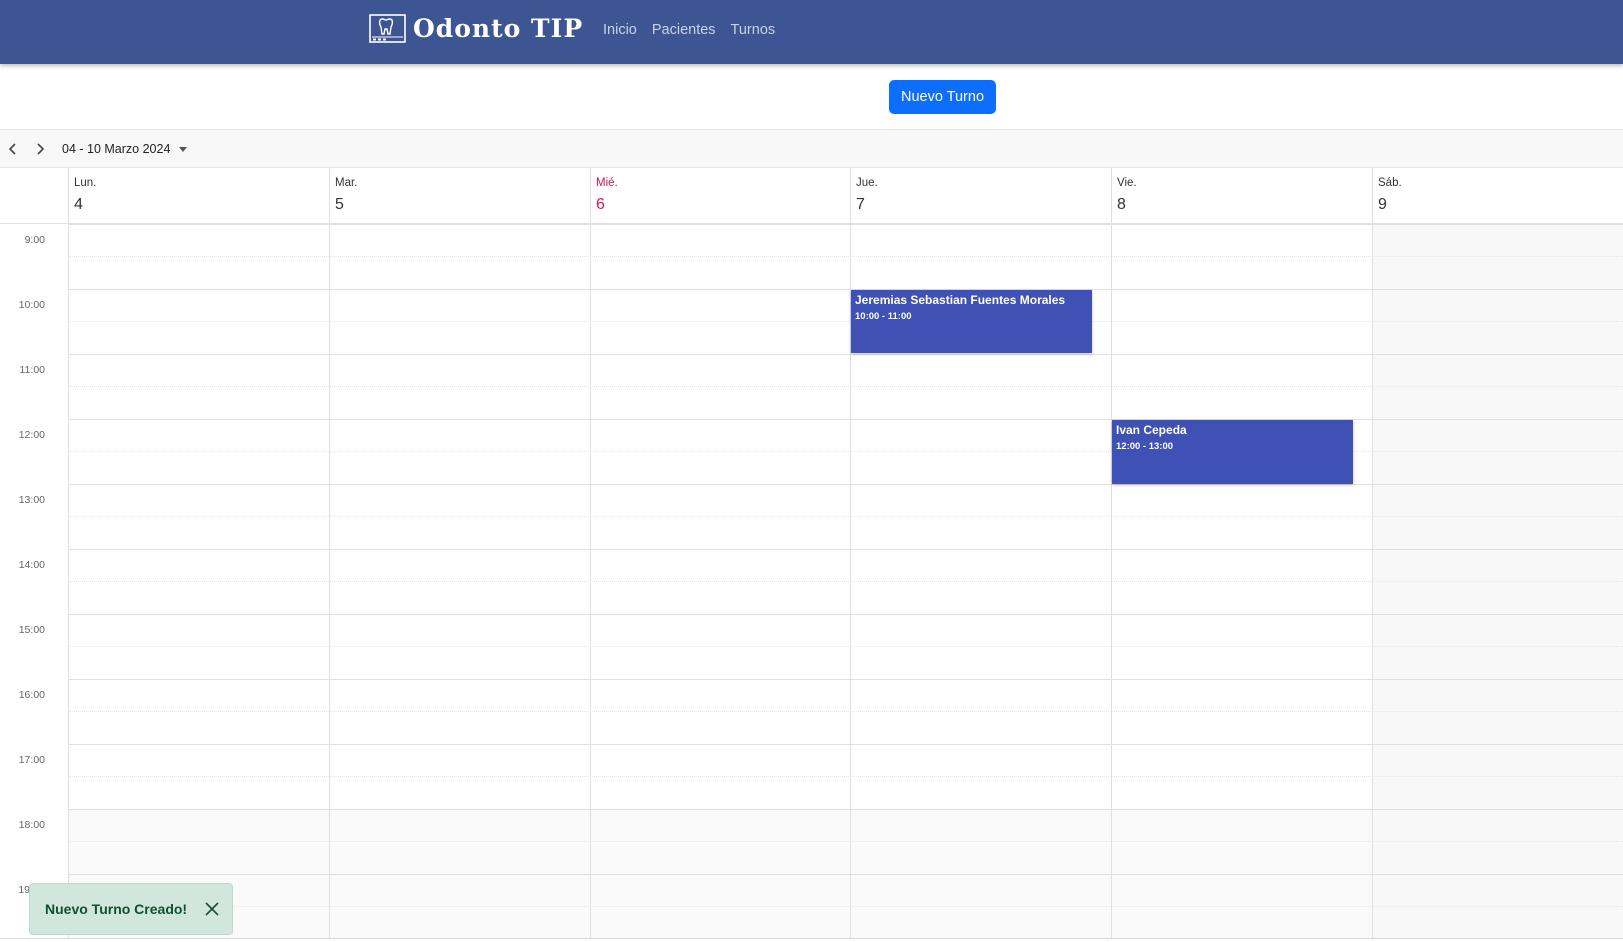 The height and width of the screenshot is (942, 1623). I want to click on nav-links: Inicio Pacientes Turnos, so click(696, 30).